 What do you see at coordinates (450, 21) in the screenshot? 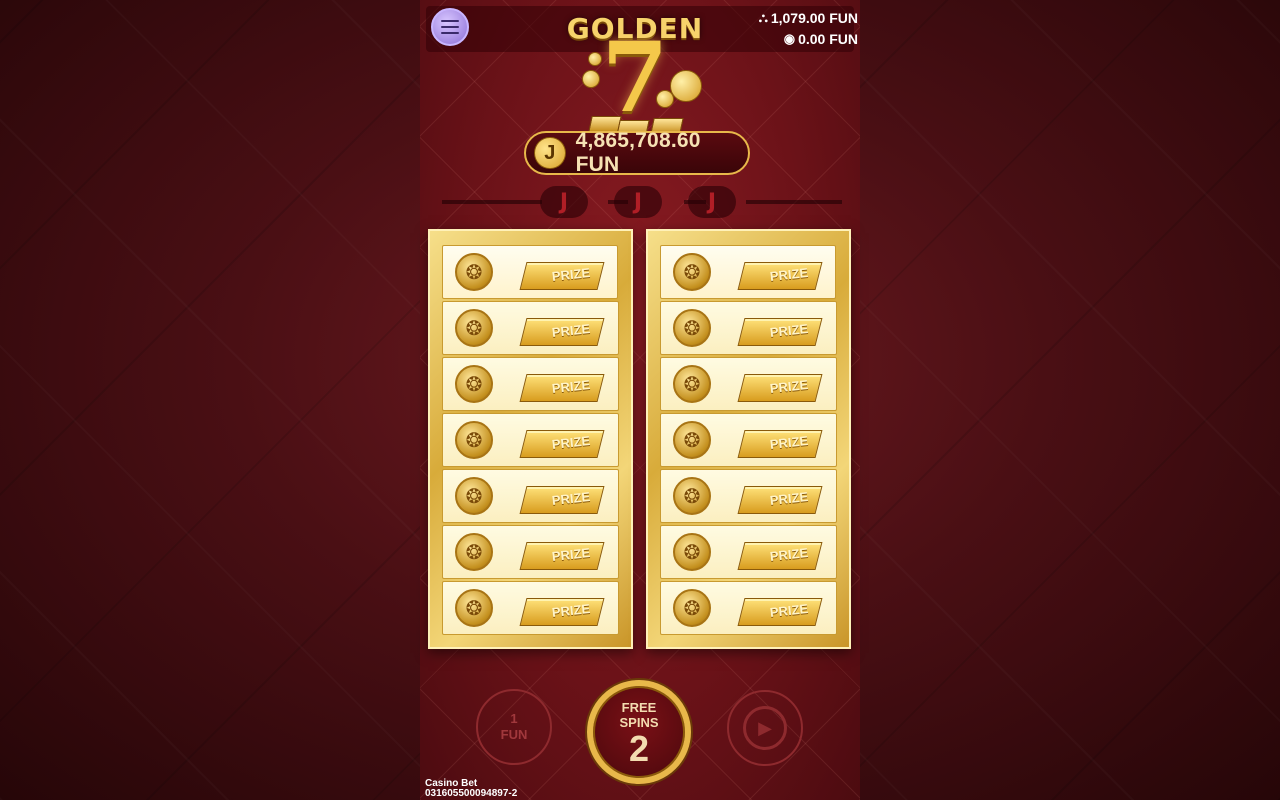
I see `hamburger-menu-icon` at bounding box center [450, 21].